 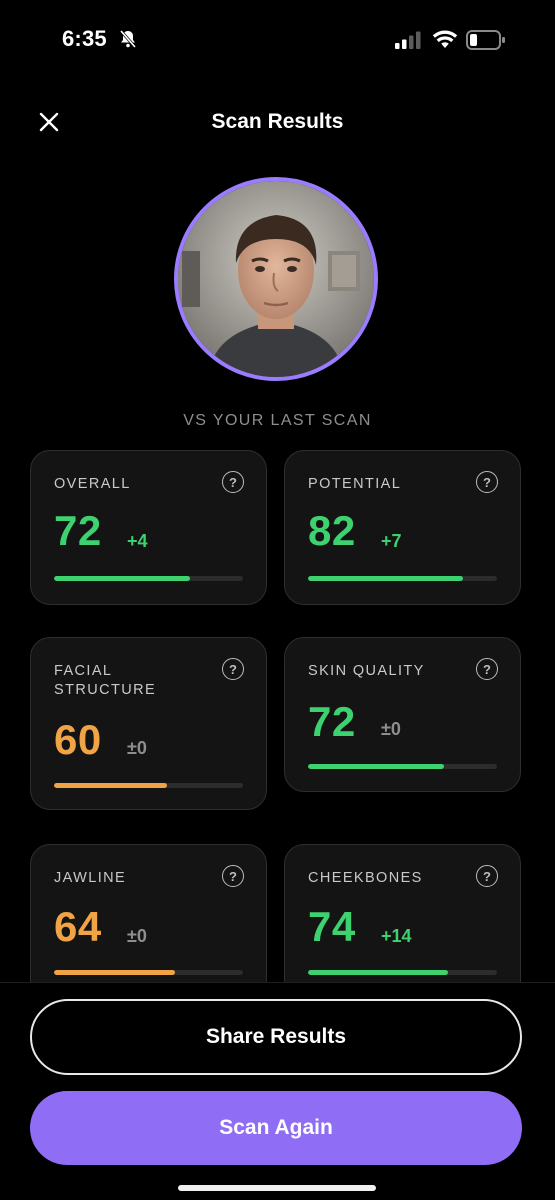 What do you see at coordinates (366, 671) in the screenshot?
I see `metric-label: SKIN QUALITY` at bounding box center [366, 671].